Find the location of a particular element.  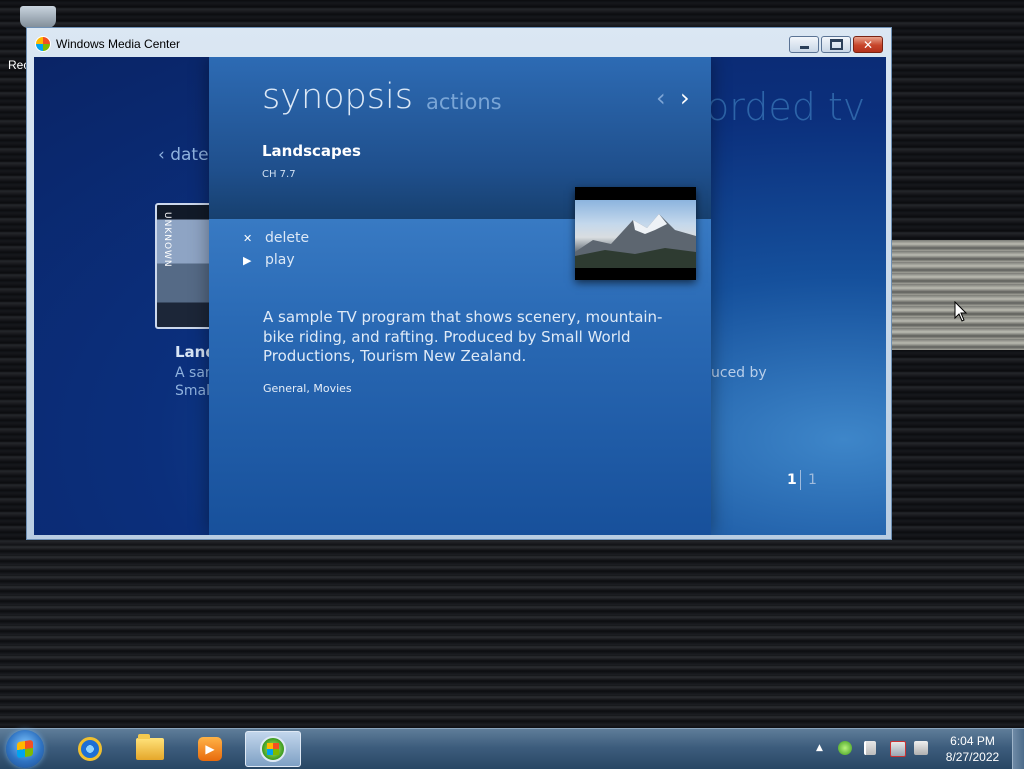

media-player-icon: ▶ is located at coordinates (210, 749).